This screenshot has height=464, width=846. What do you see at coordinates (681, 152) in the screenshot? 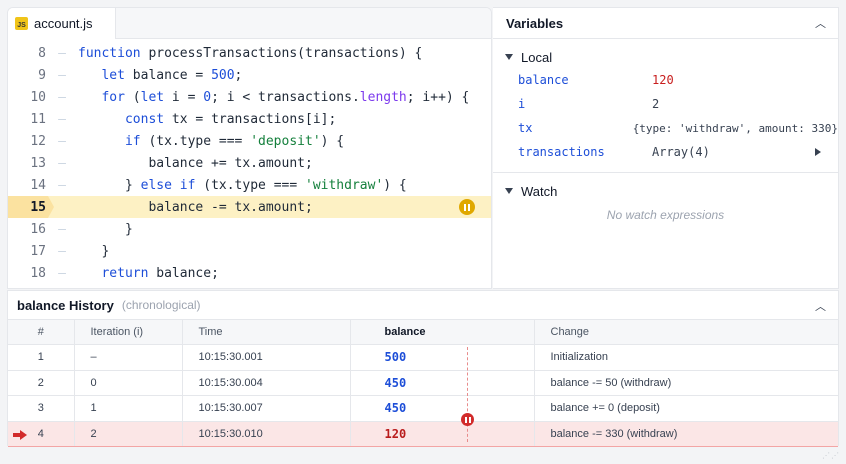
I see `variable-value: Array(4)` at bounding box center [681, 152].